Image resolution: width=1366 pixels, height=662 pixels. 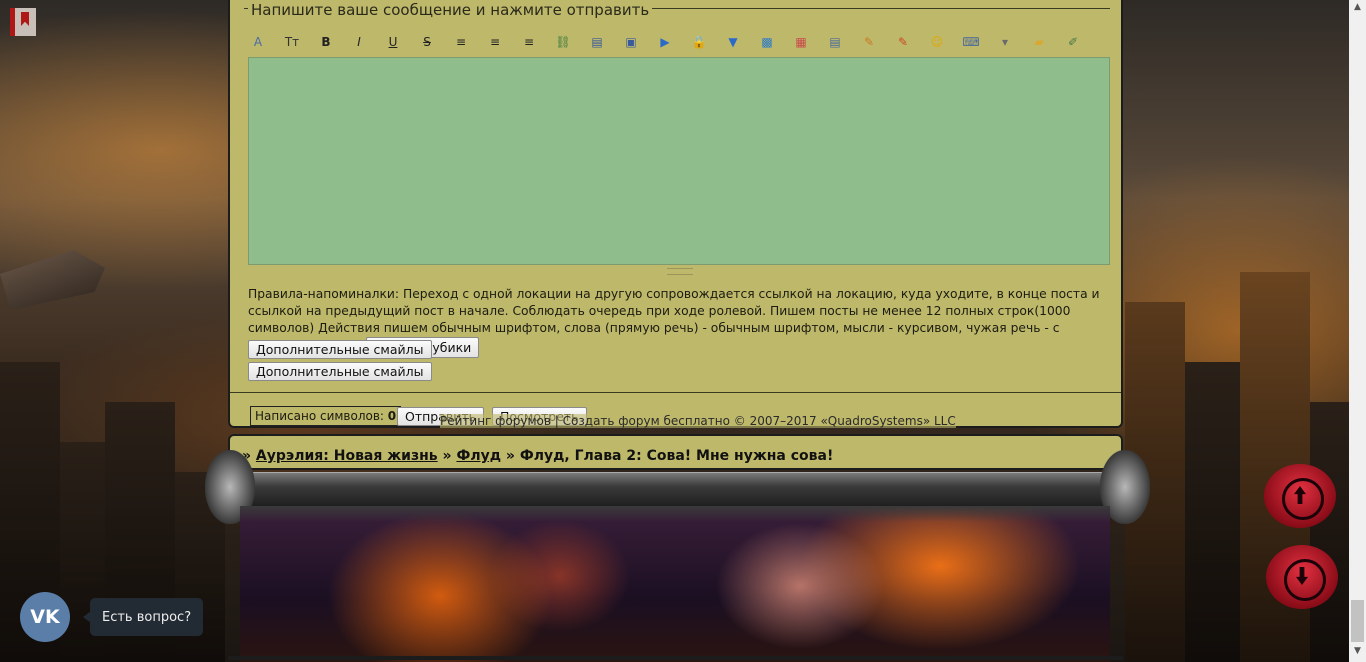 What do you see at coordinates (1357, 8) in the screenshot?
I see `scrollbar-up-arrow-icon: ▲` at bounding box center [1357, 8].